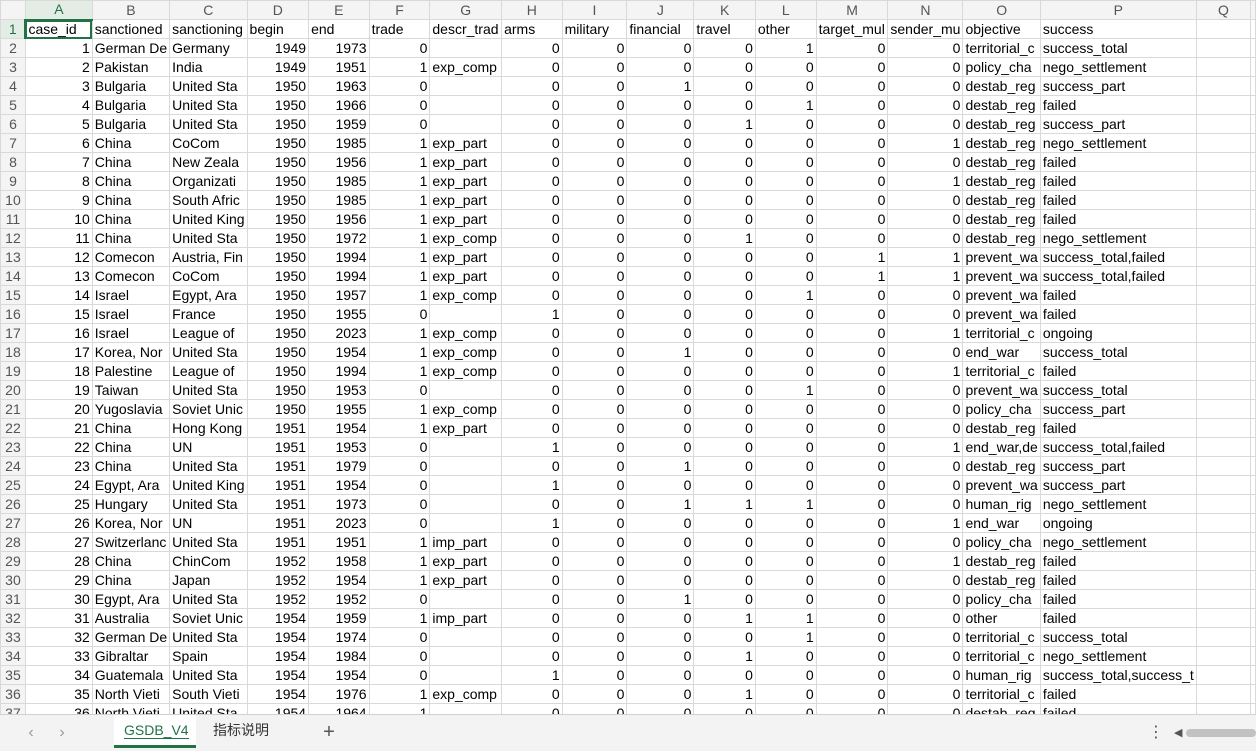  Describe the element at coordinates (1223, 504) in the screenshot. I see `cell-q26` at that location.